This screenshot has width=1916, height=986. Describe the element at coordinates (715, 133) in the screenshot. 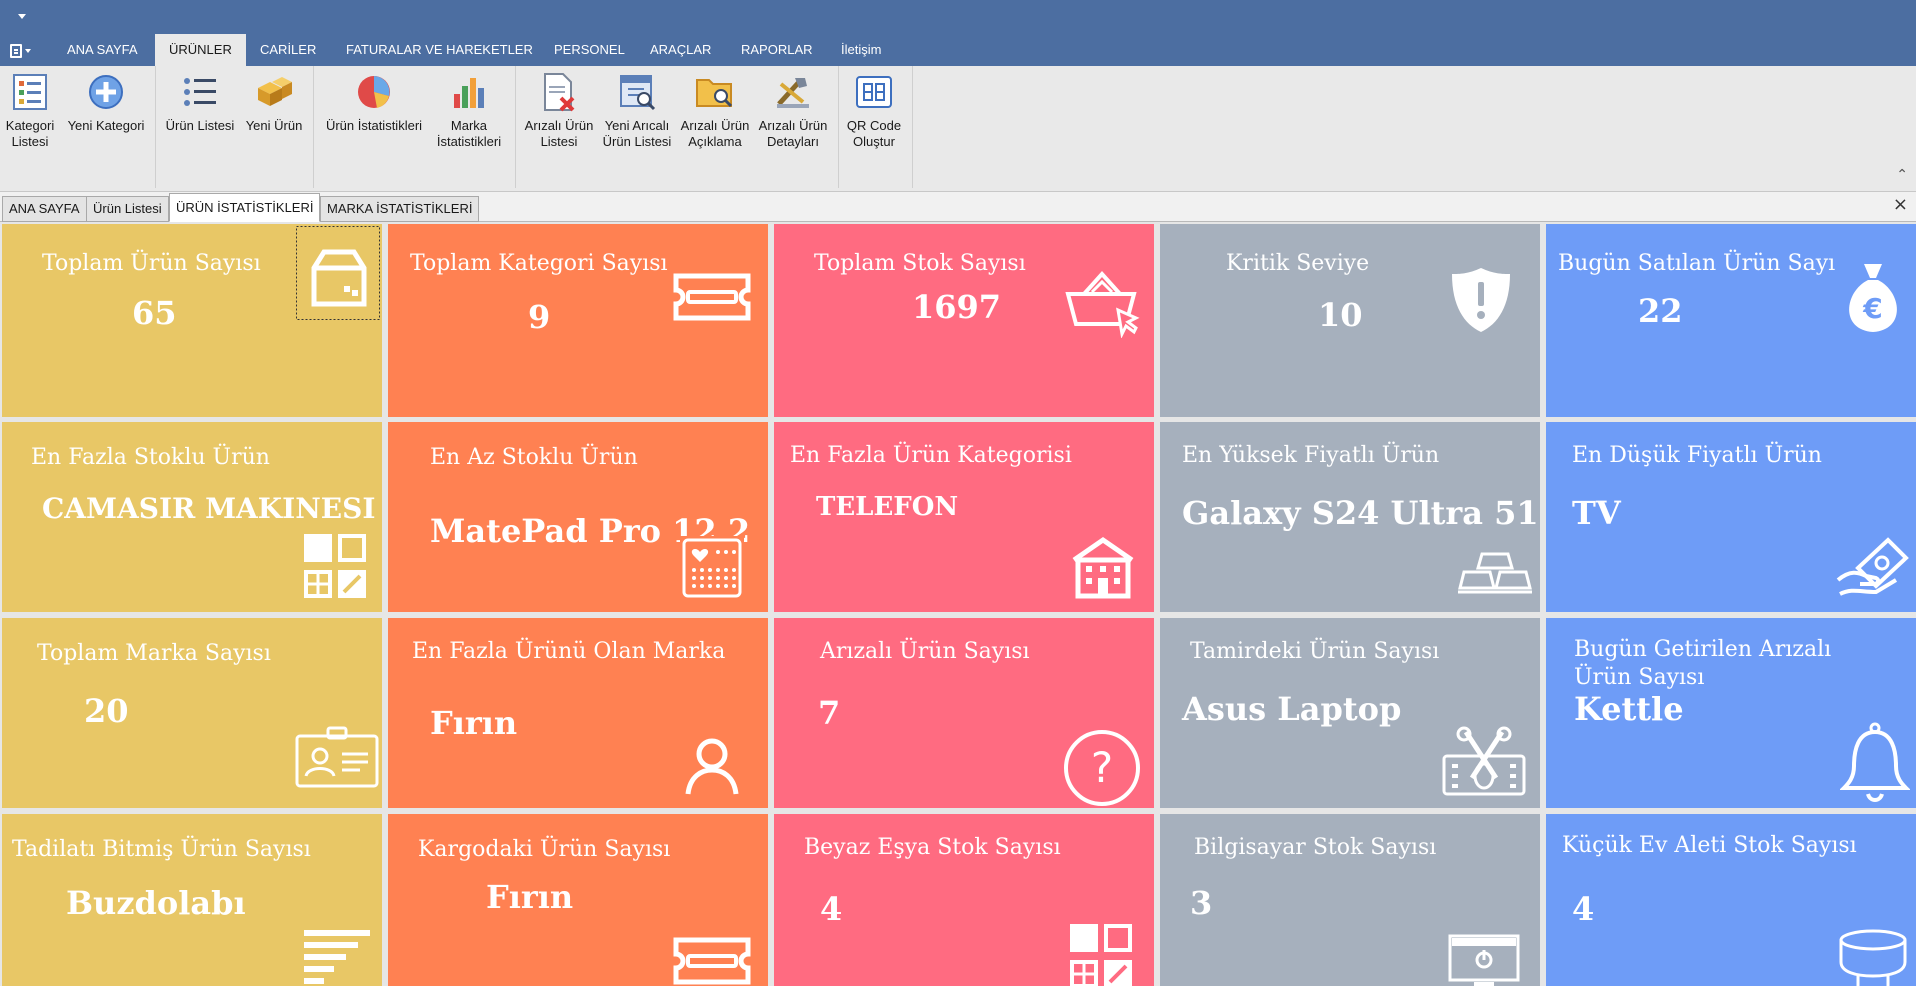

I see `faulty-product-description-label: Arızalı Ürün Açıklama` at that location.